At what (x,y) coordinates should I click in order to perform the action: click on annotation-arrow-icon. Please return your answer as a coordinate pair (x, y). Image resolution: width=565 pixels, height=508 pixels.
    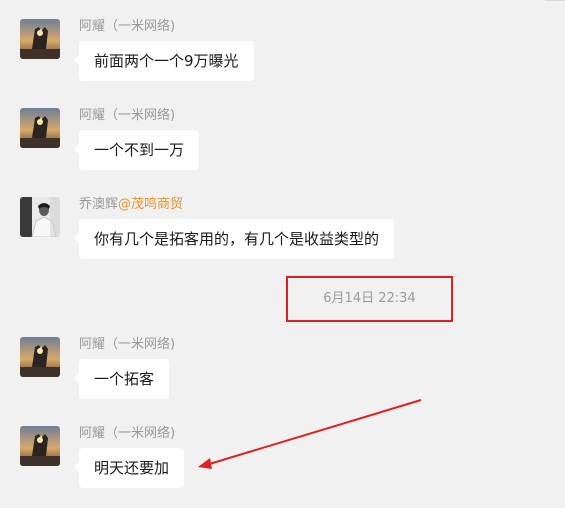
    Looking at the image, I should click on (310, 434).